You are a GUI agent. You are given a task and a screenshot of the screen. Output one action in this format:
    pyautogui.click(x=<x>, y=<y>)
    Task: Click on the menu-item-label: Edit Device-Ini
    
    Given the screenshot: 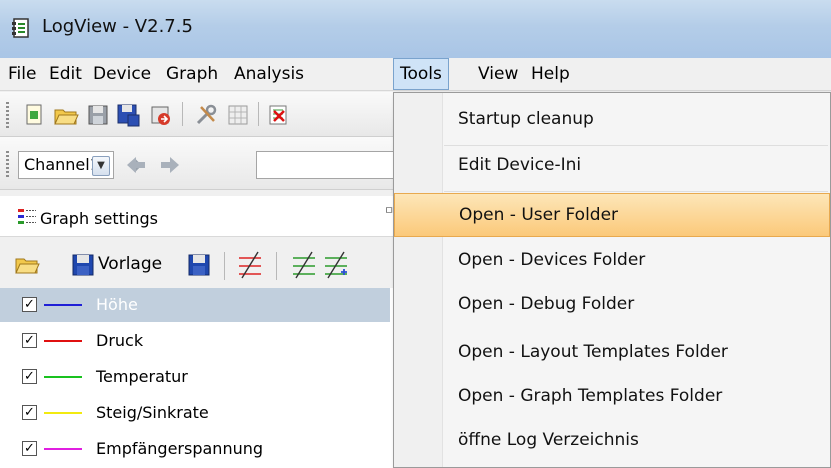 What is the action you would take?
    pyautogui.click(x=520, y=165)
    